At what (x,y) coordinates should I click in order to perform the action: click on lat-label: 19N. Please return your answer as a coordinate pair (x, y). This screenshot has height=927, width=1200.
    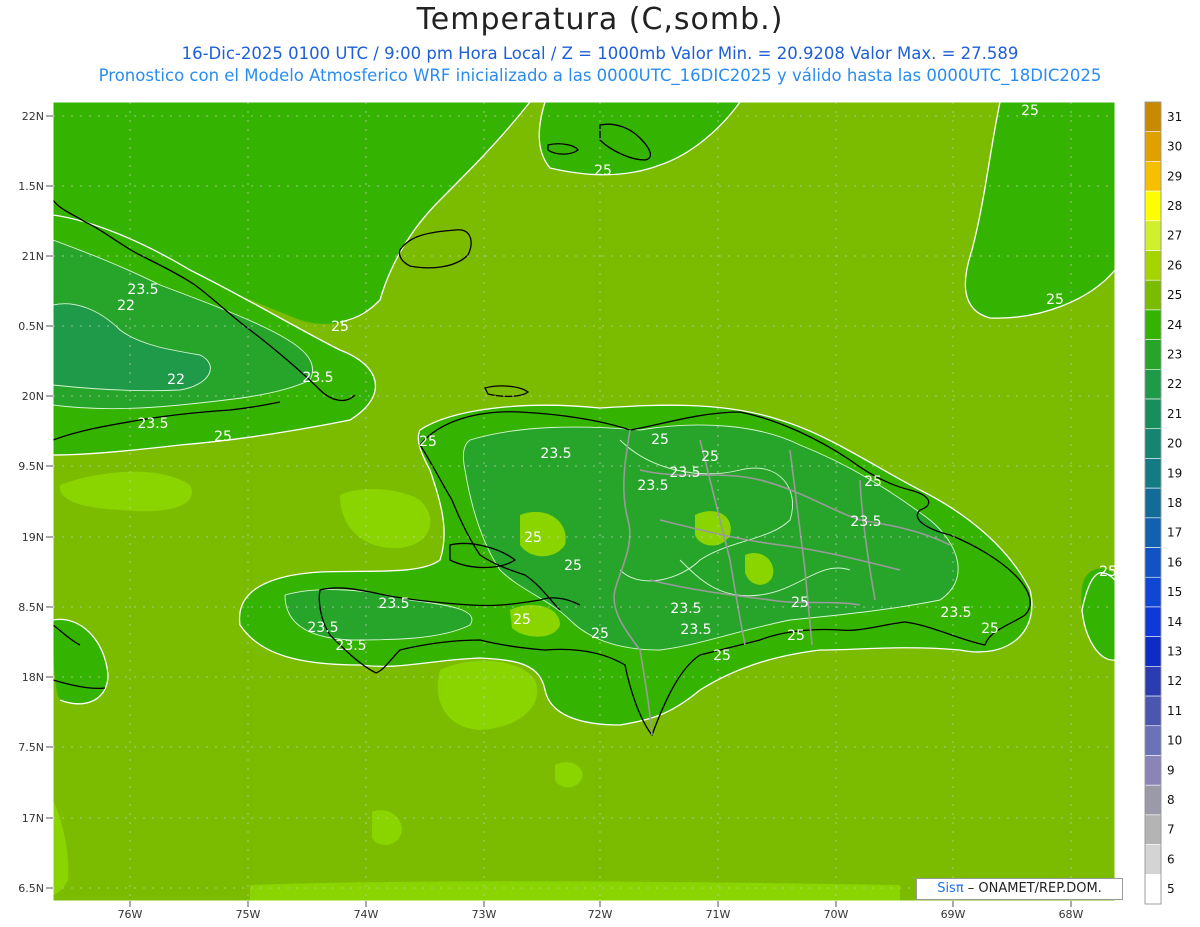
    Looking at the image, I should click on (33, 537).